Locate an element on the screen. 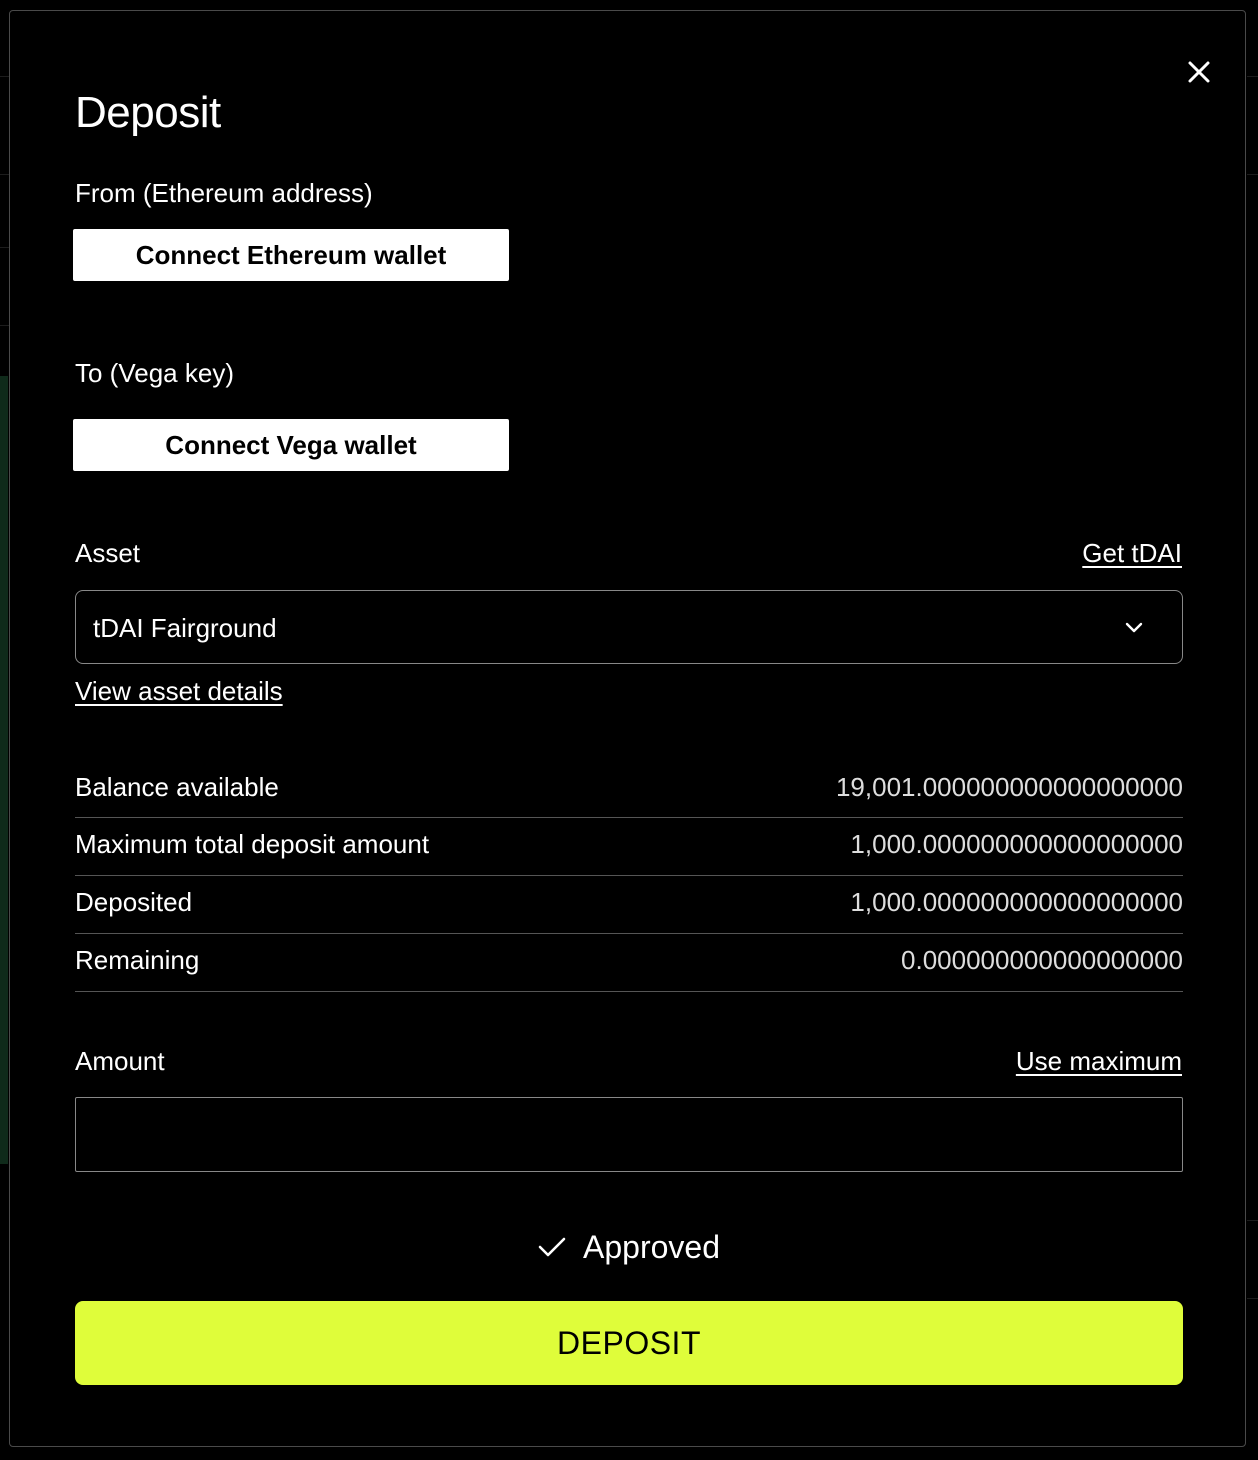 The width and height of the screenshot is (1258, 1460). info-label: Balance available is located at coordinates (177, 787).